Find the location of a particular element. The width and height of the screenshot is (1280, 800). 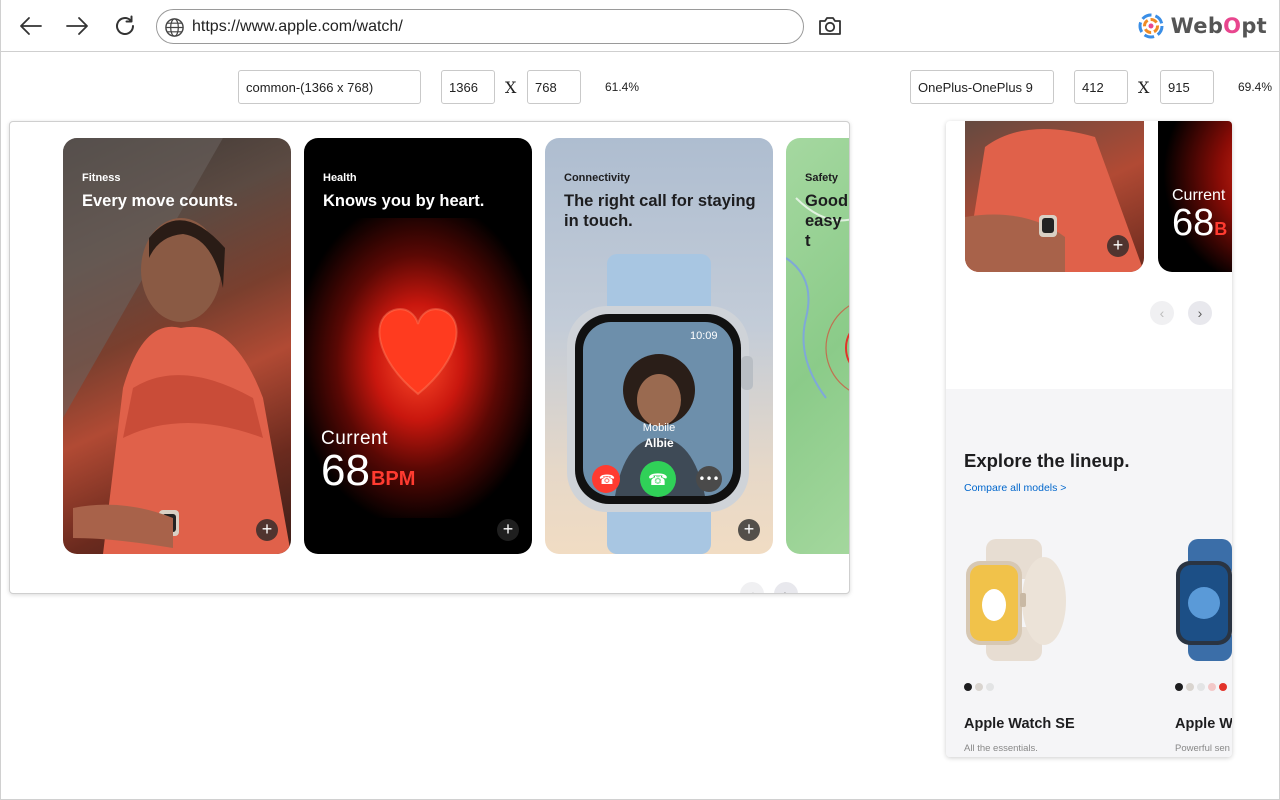

webopt-logo: WebOpt is located at coordinates (1201, 26).